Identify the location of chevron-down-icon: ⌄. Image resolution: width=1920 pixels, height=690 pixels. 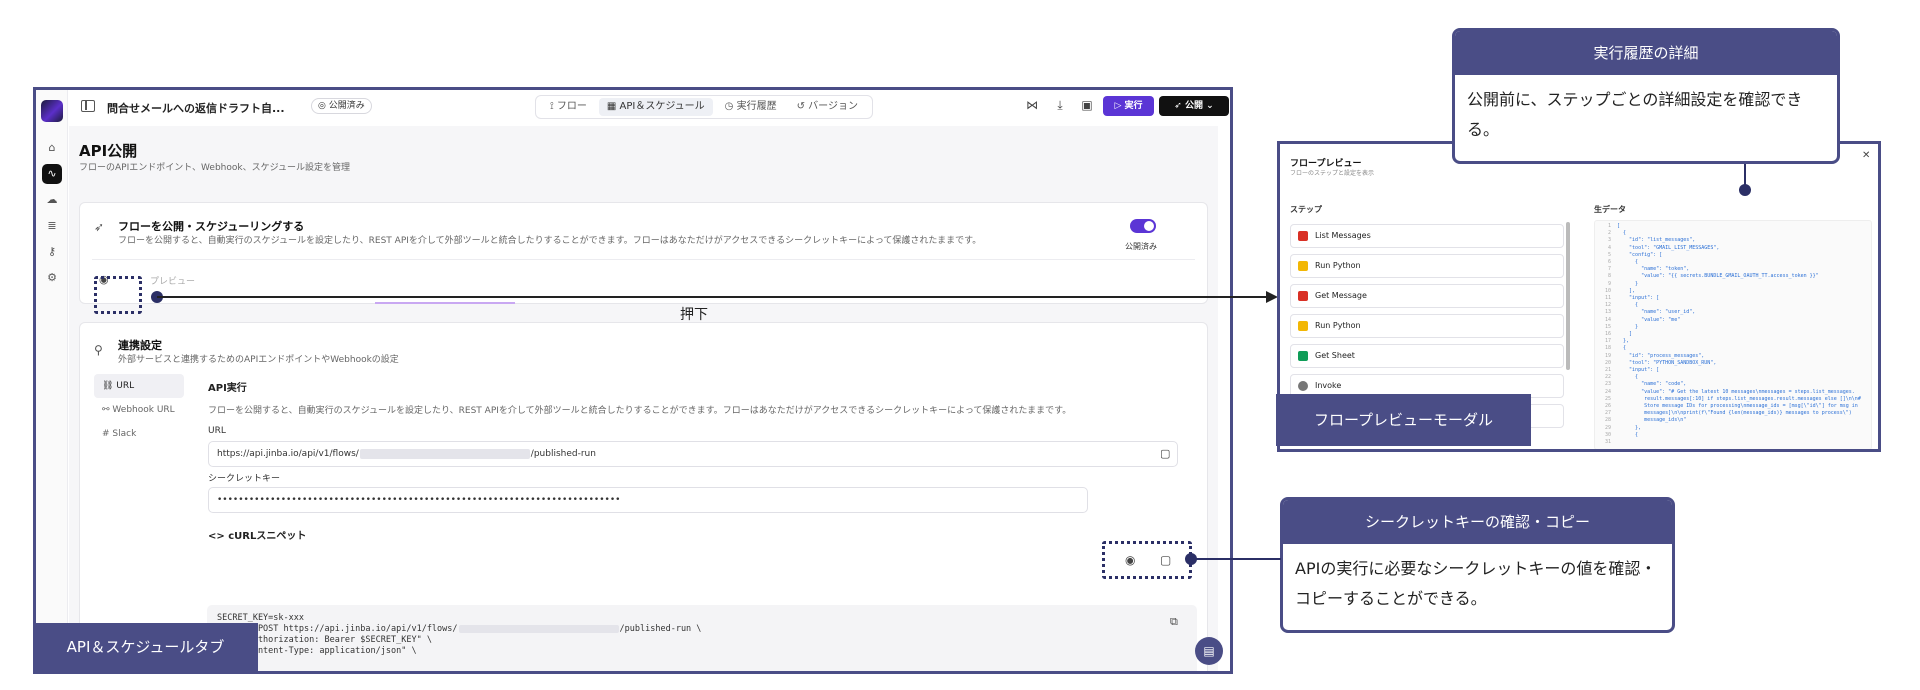
(1208, 106).